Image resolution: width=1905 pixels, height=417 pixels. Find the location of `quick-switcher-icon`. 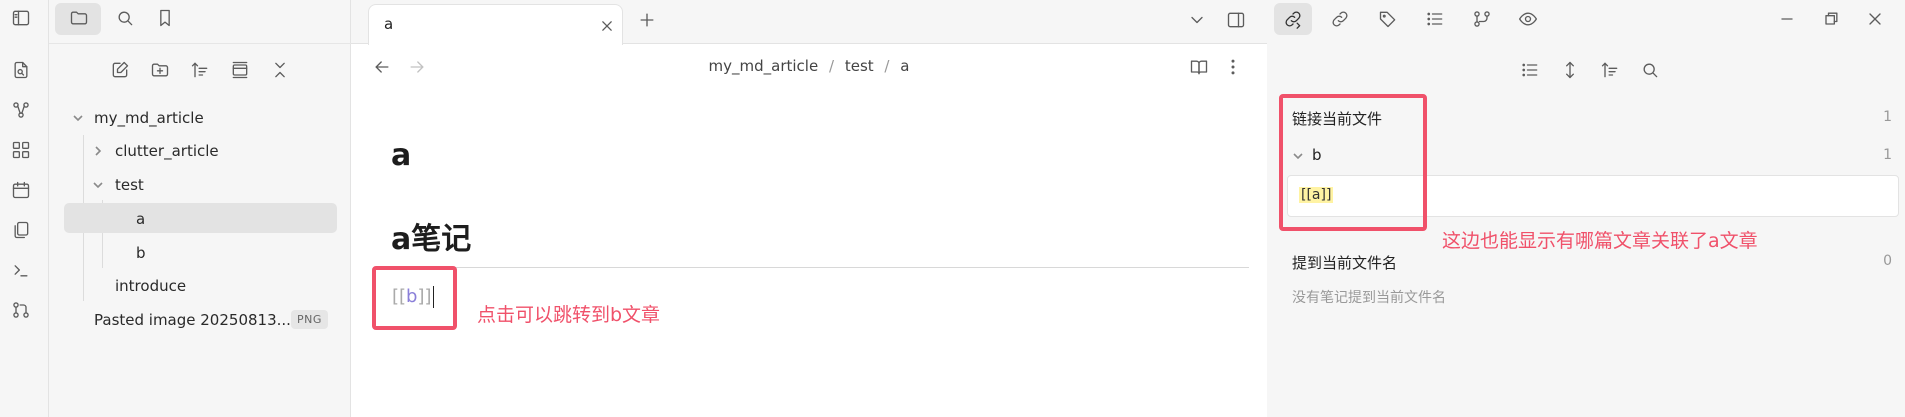

quick-switcher-icon is located at coordinates (21, 70).